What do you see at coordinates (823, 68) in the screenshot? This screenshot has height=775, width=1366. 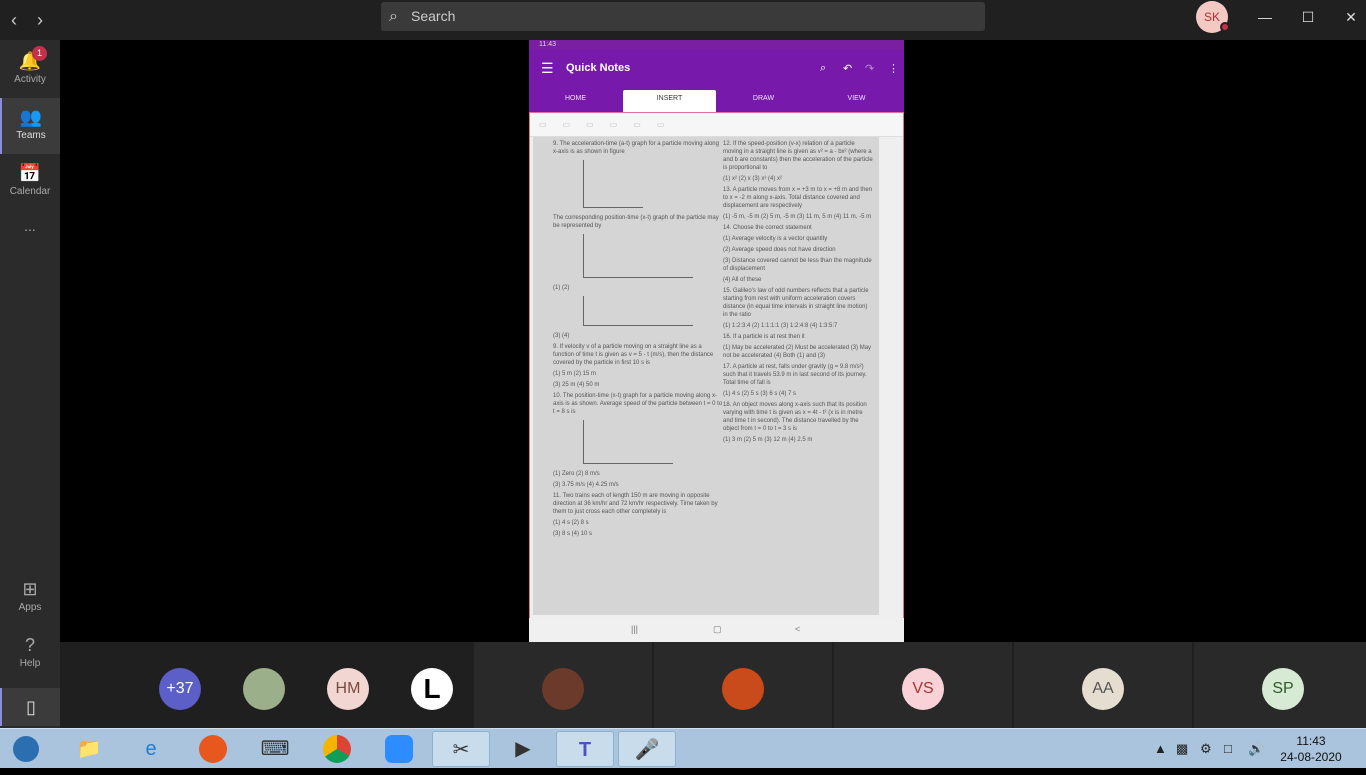 I see `search-icon: ⌕` at bounding box center [823, 68].